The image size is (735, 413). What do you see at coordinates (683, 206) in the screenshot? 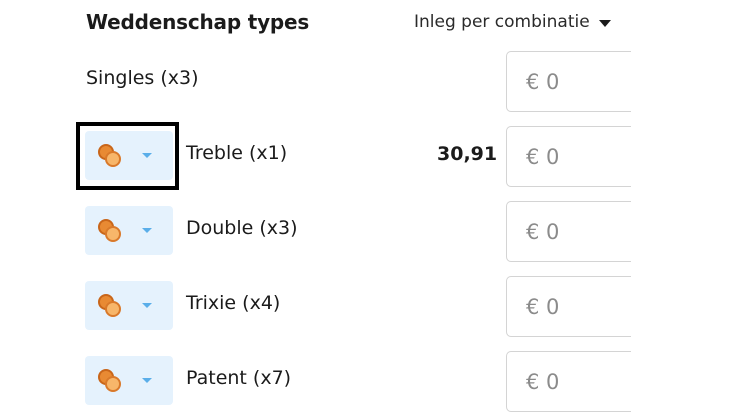
I see `clip-mask` at bounding box center [683, 206].